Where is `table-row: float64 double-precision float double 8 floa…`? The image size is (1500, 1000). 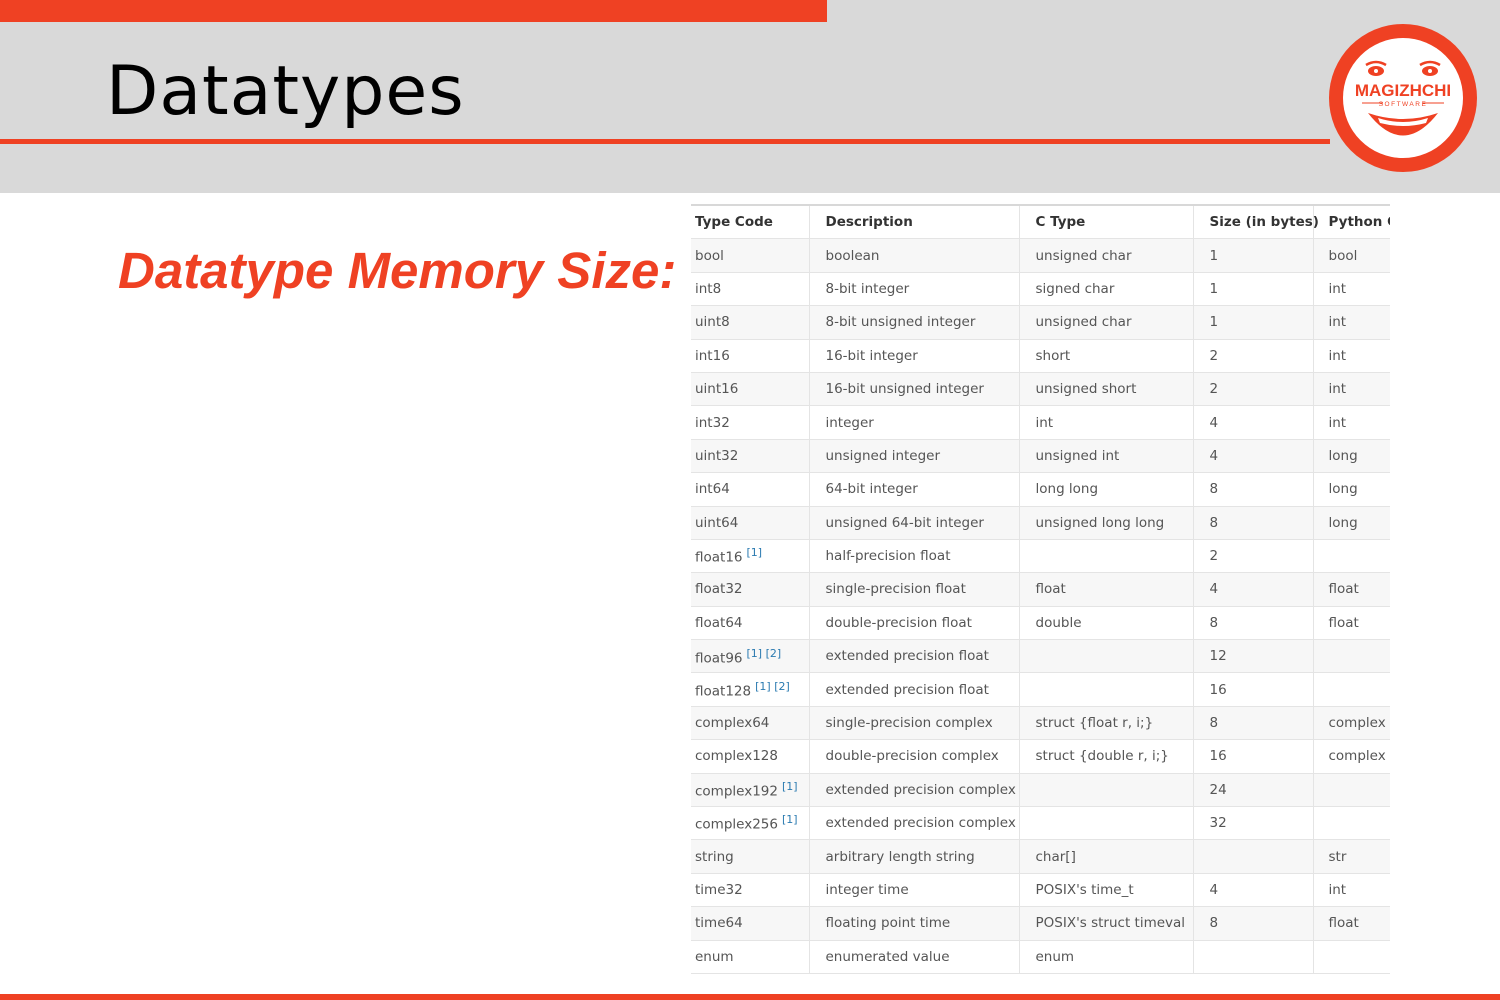 table-row: float64 double-precision float double 8 floa… is located at coordinates (1040, 623).